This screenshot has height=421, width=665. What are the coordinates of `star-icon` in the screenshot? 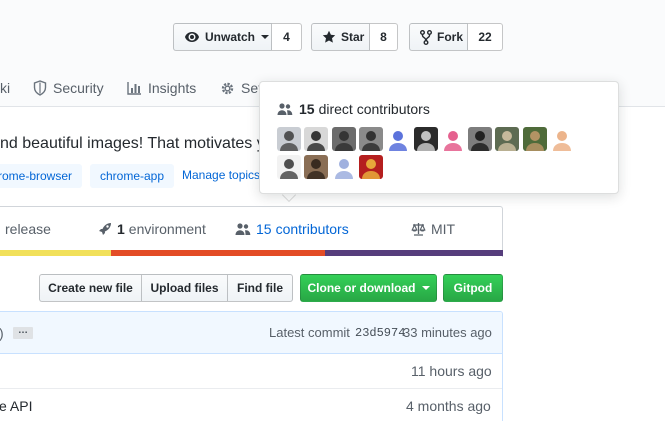 It's located at (329, 37).